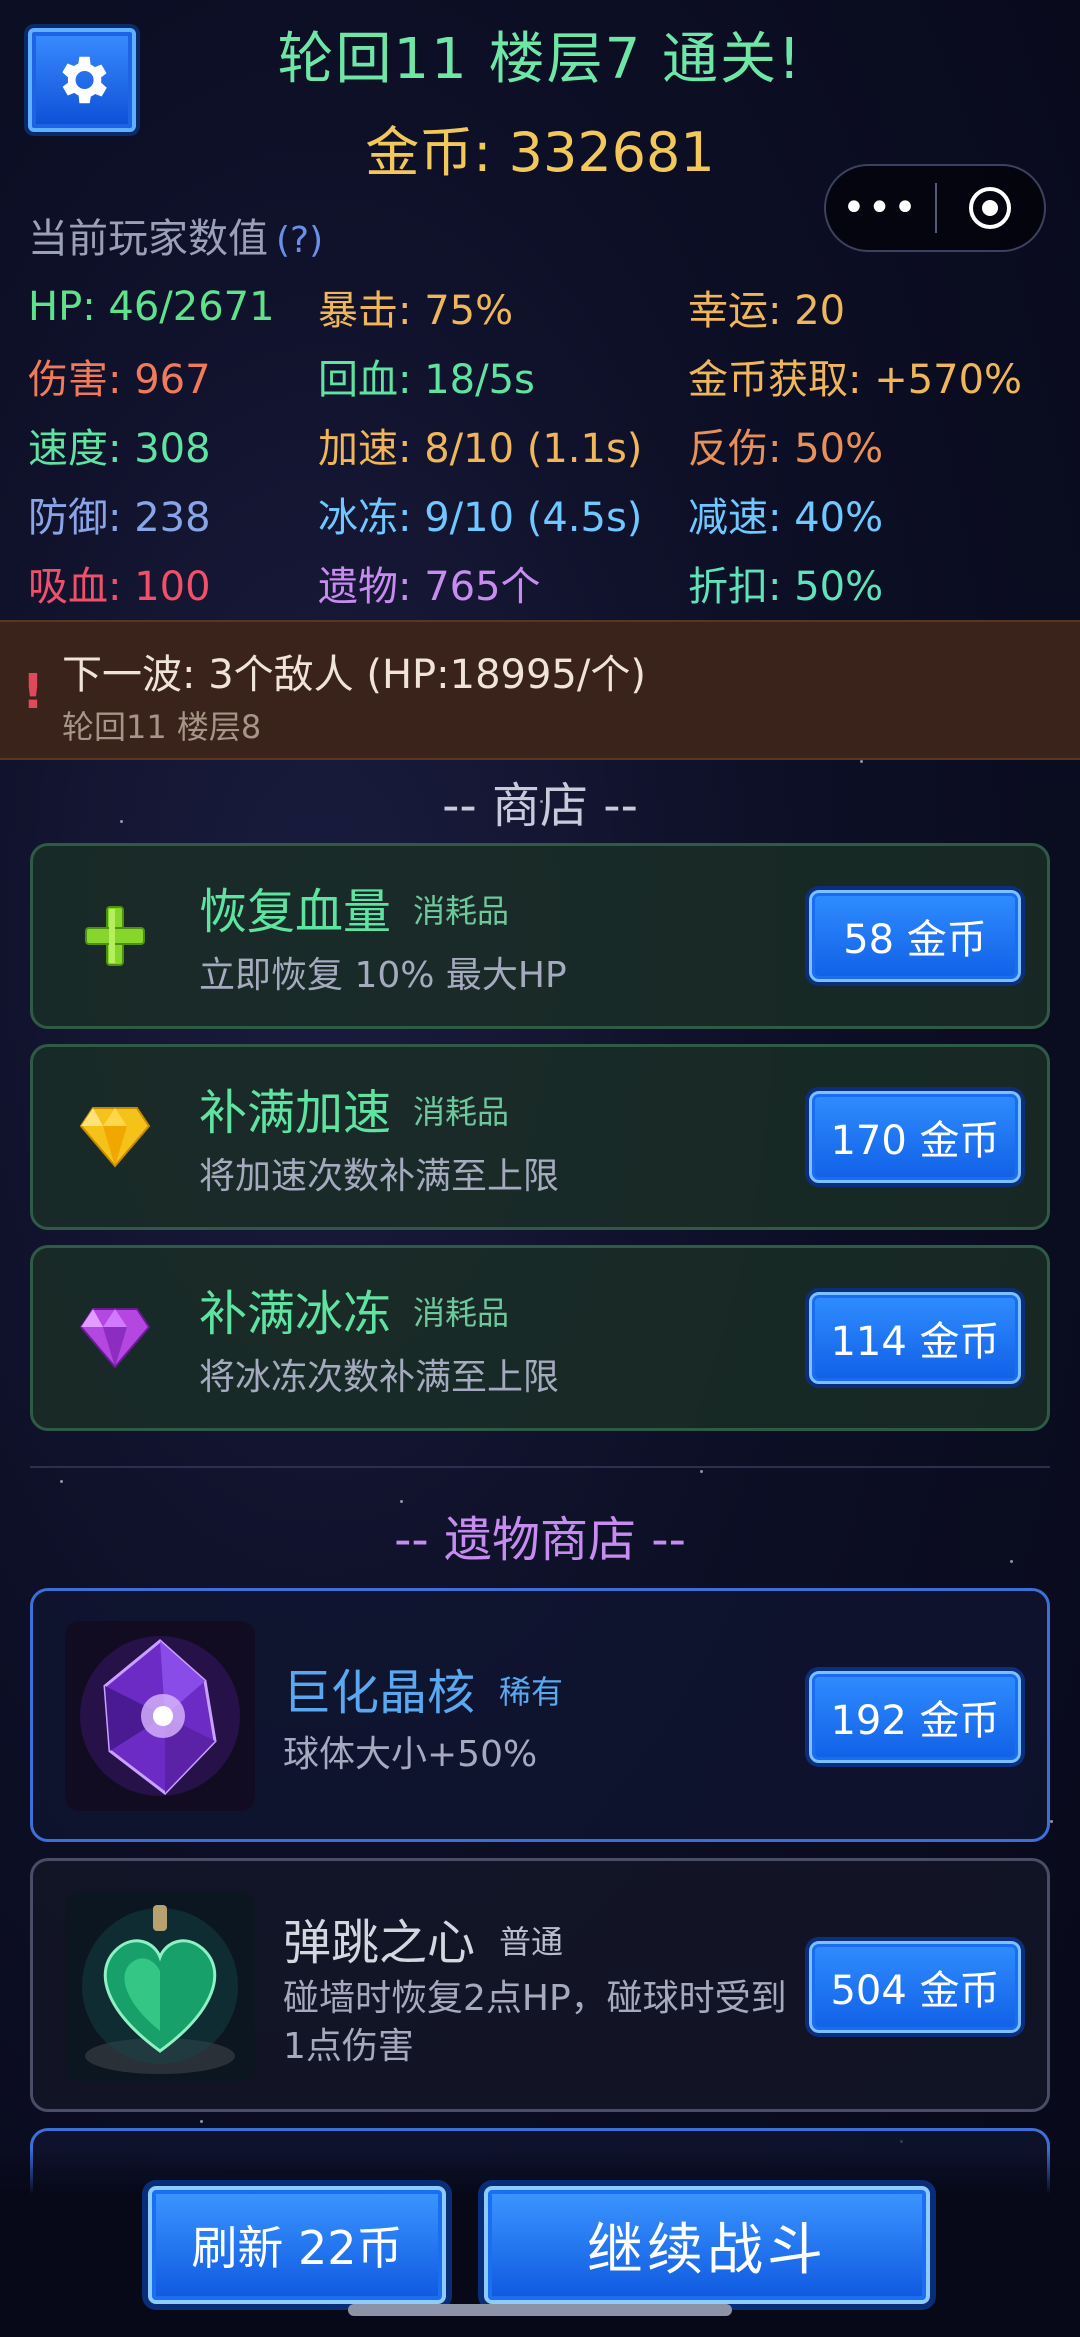  Describe the element at coordinates (379, 1943) in the screenshot. I see `relic-name: 弹跳之心` at that location.